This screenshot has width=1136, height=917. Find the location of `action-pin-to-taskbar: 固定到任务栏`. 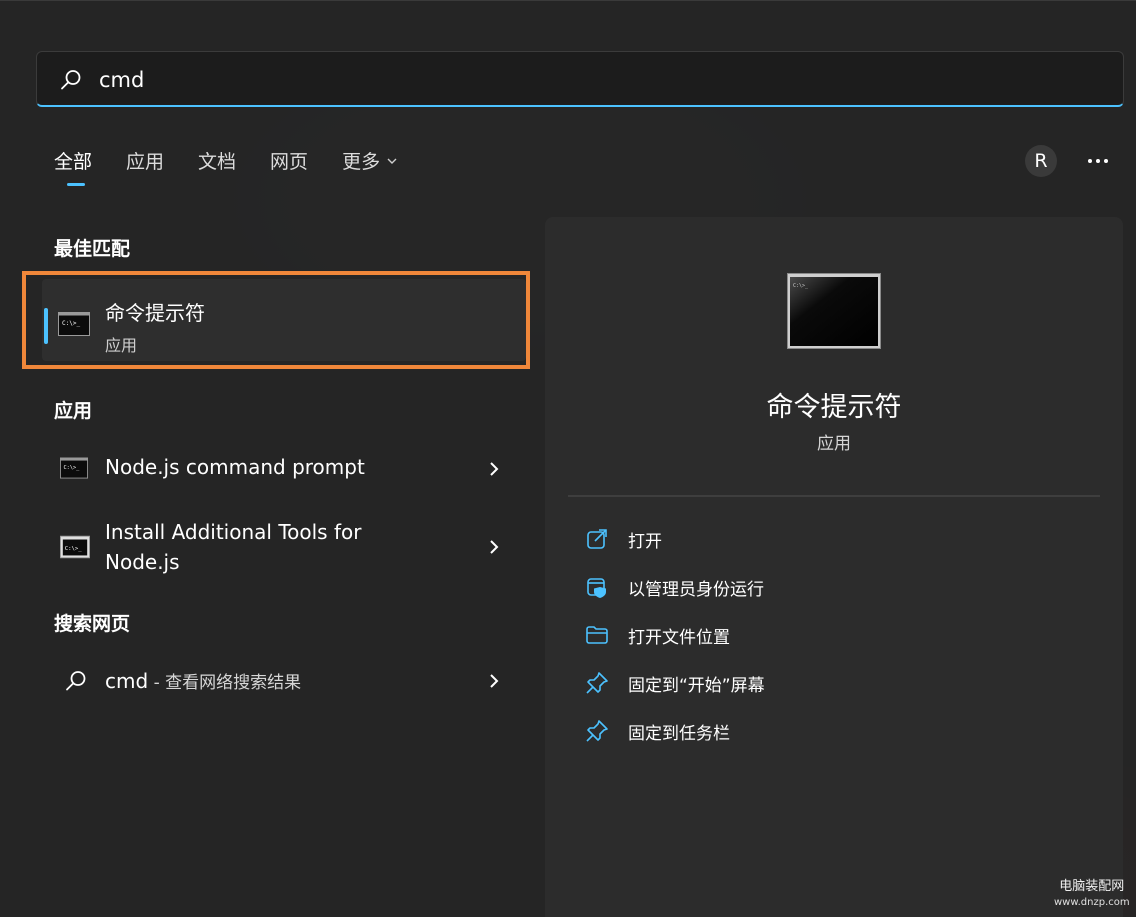

action-pin-to-taskbar: 固定到任务栏 is located at coordinates (657, 731).